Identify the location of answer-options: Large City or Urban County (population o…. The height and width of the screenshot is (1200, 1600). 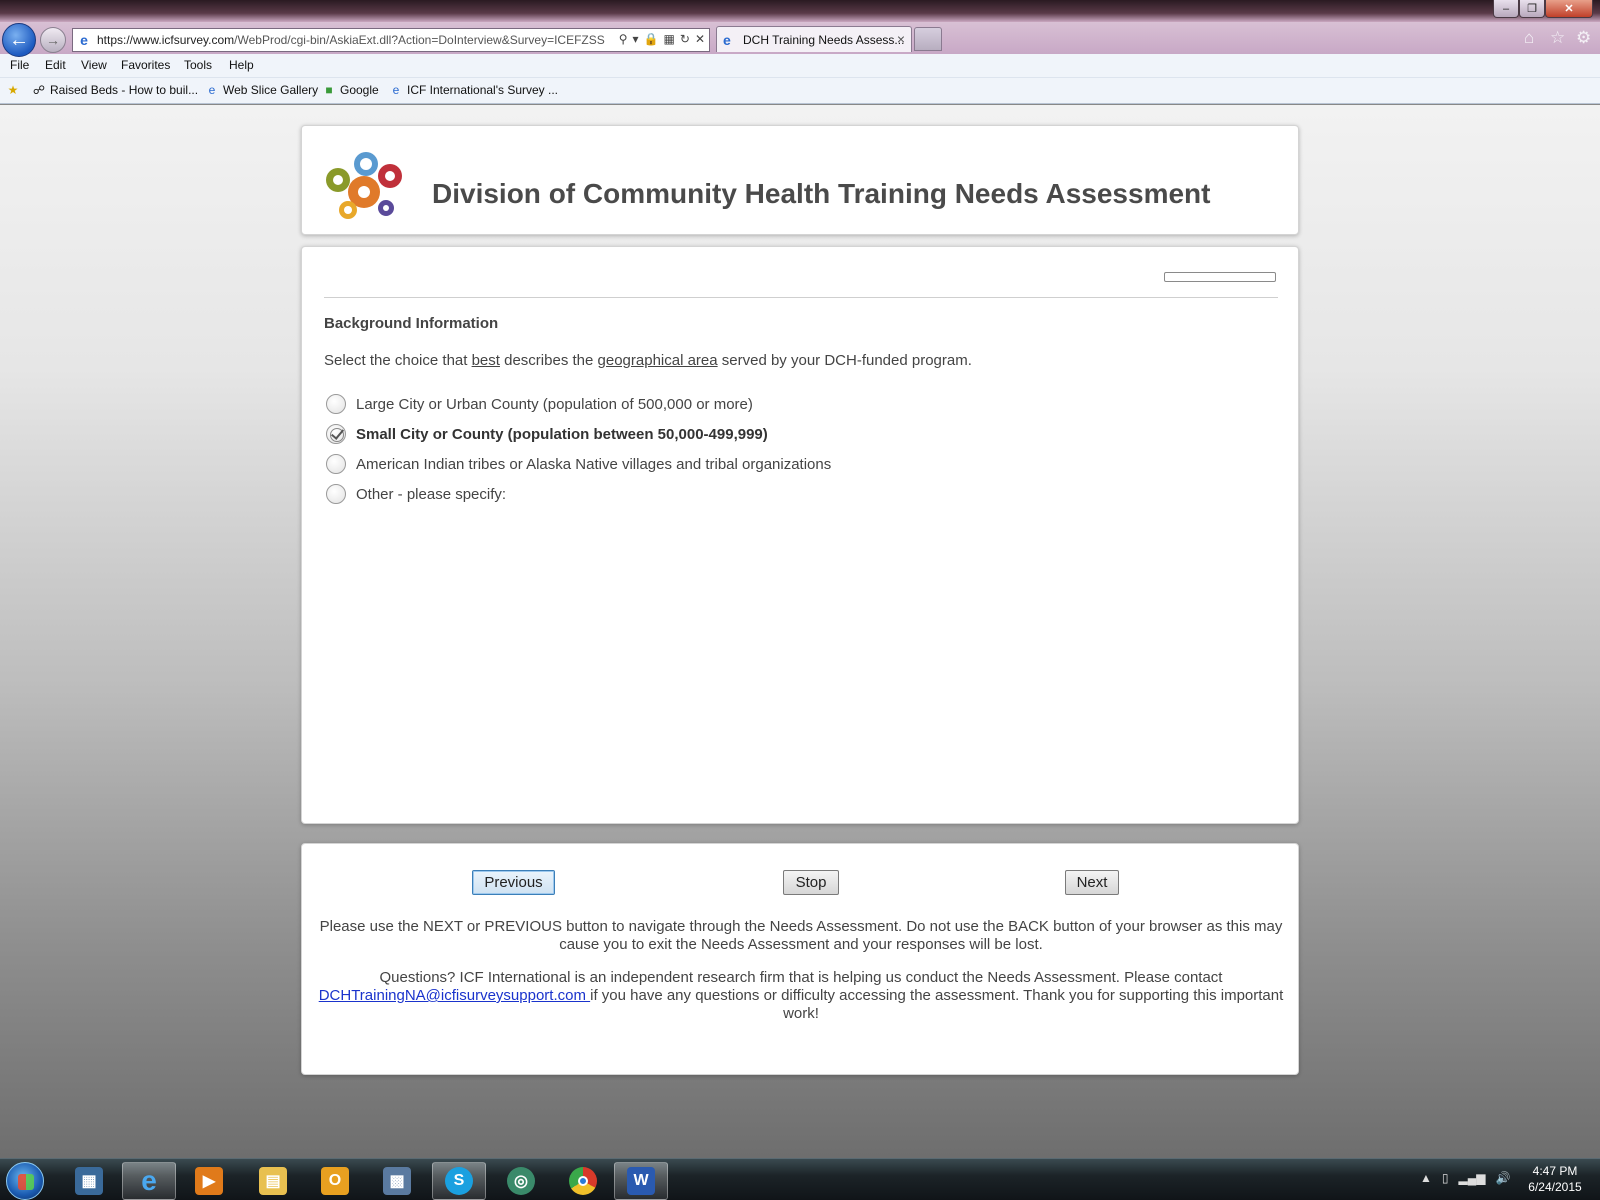
(578, 449).